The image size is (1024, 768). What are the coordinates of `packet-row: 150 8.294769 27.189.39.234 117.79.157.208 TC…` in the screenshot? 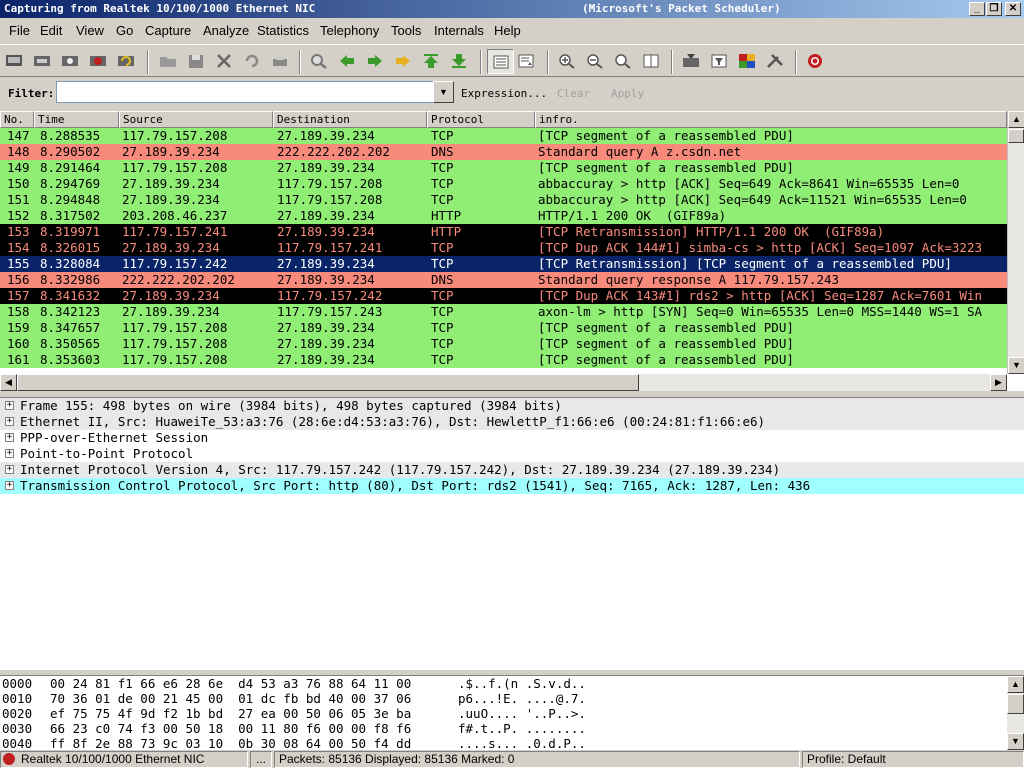 It's located at (503, 184).